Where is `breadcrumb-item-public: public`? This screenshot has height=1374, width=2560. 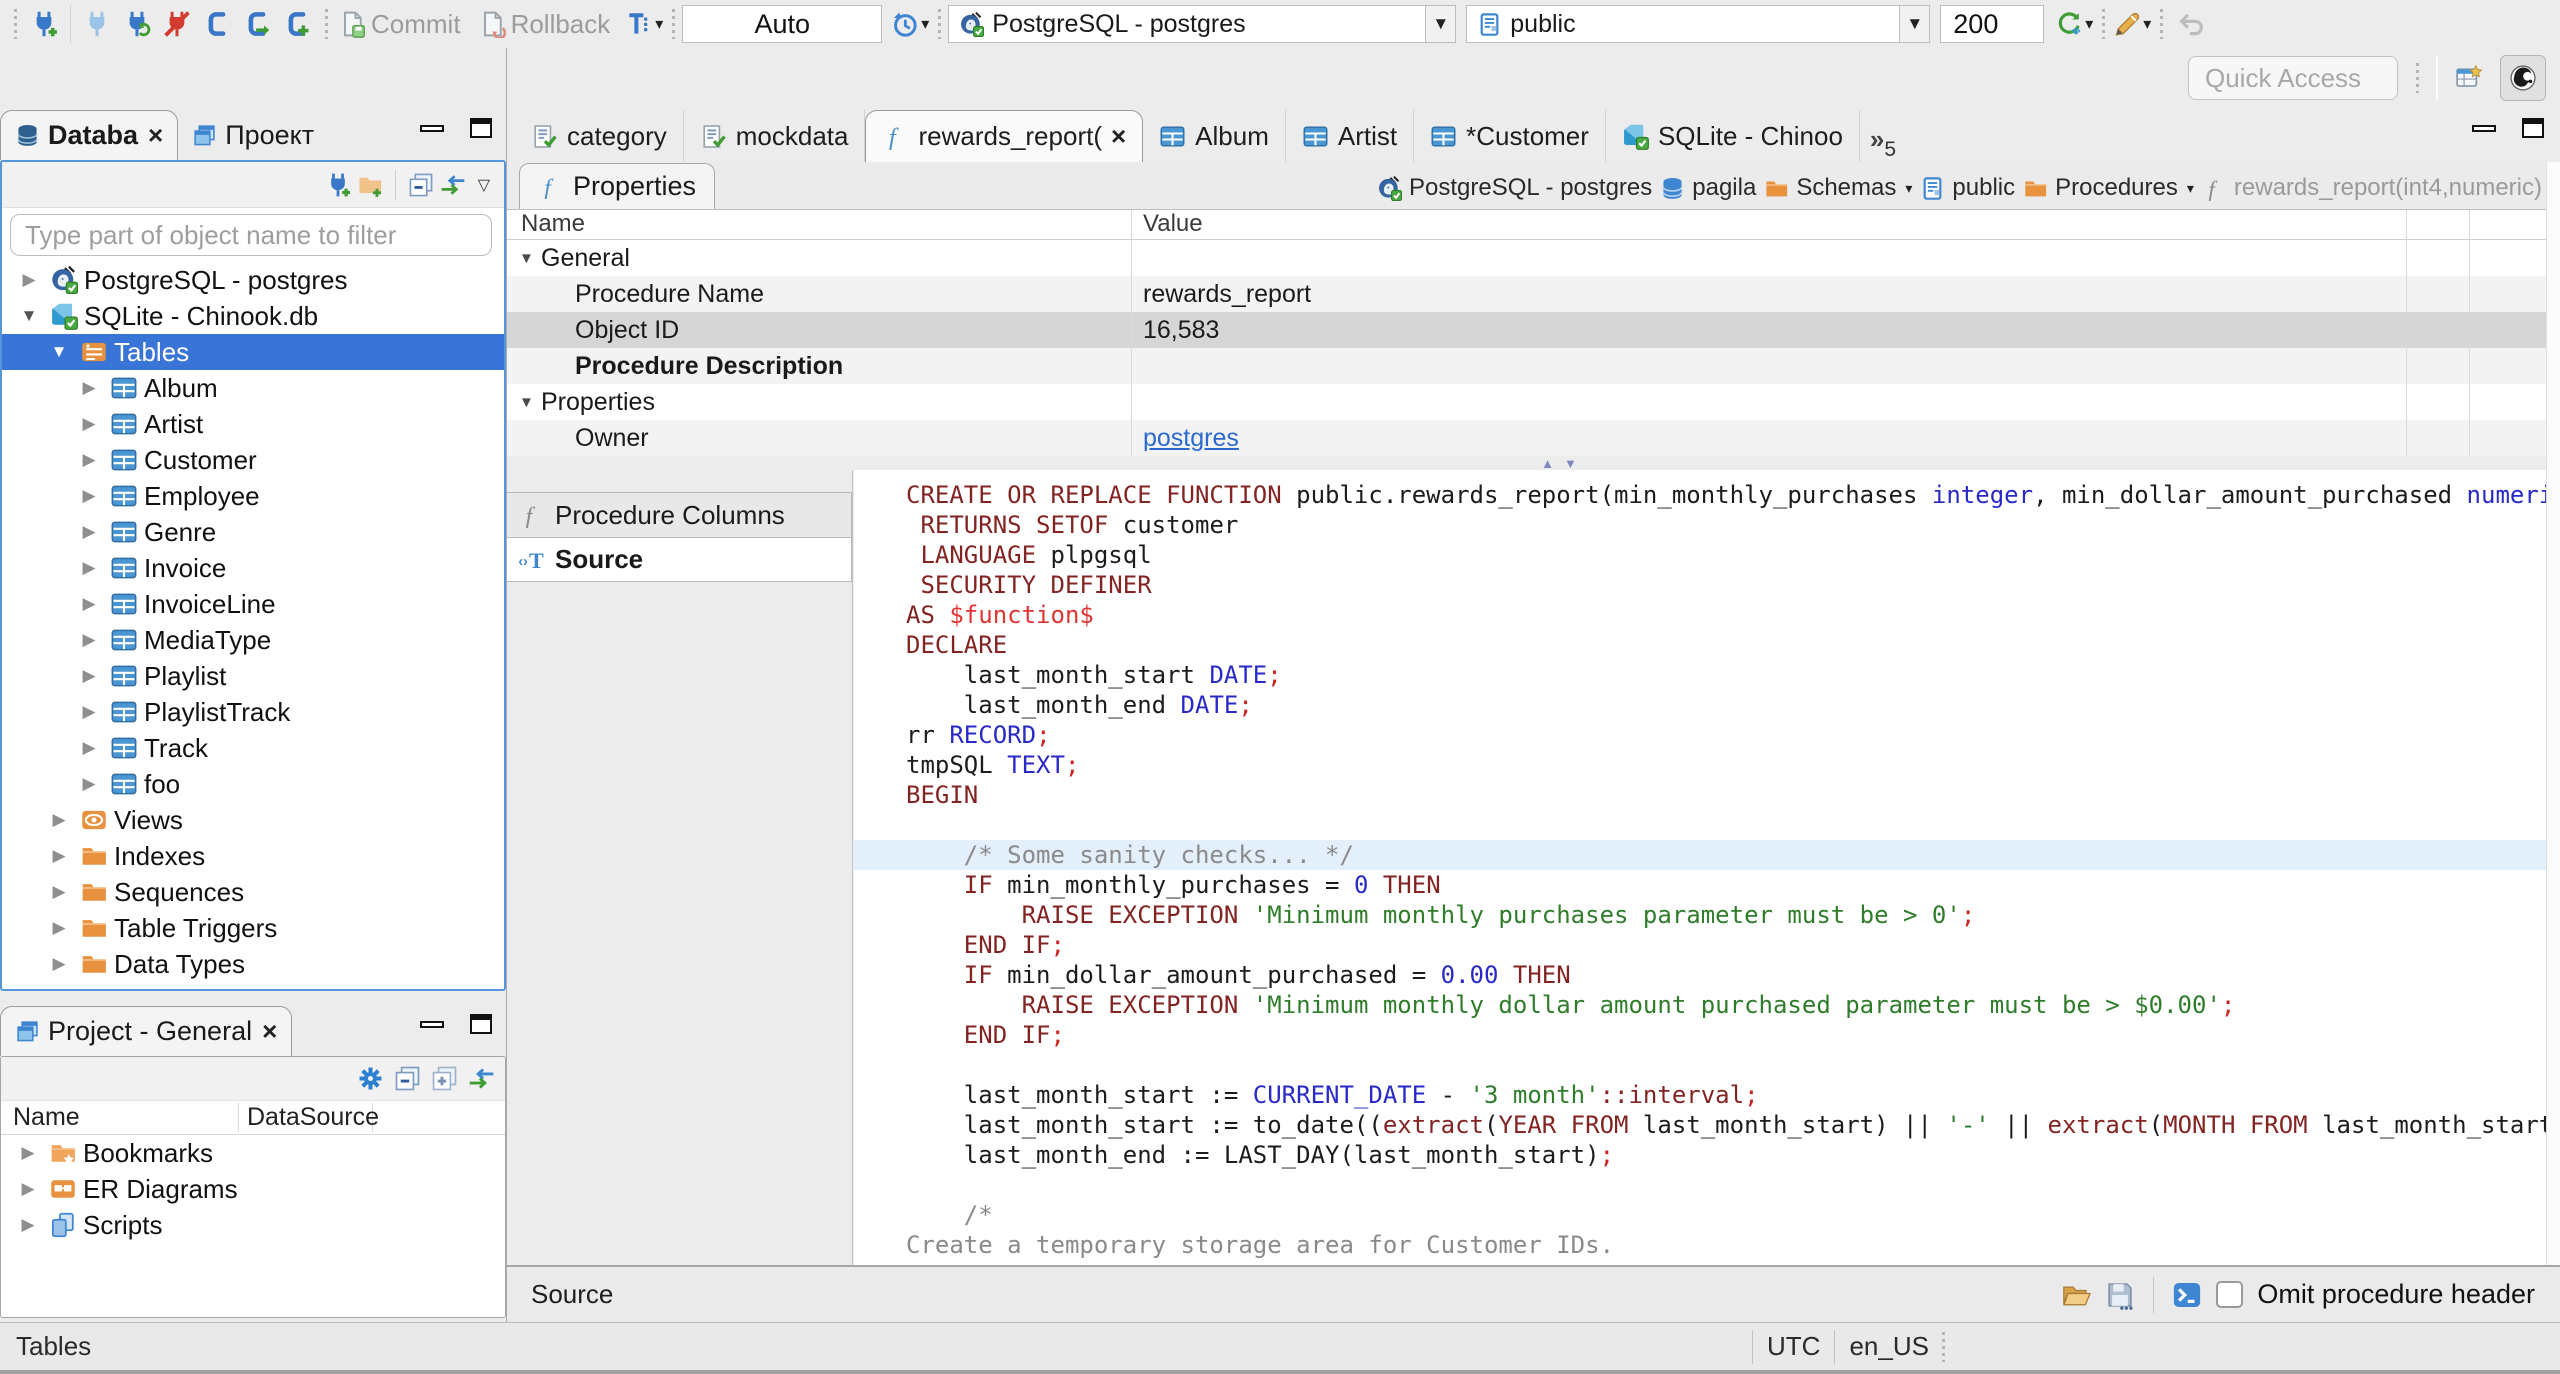
breadcrumb-item-public: public is located at coordinates (1967, 188).